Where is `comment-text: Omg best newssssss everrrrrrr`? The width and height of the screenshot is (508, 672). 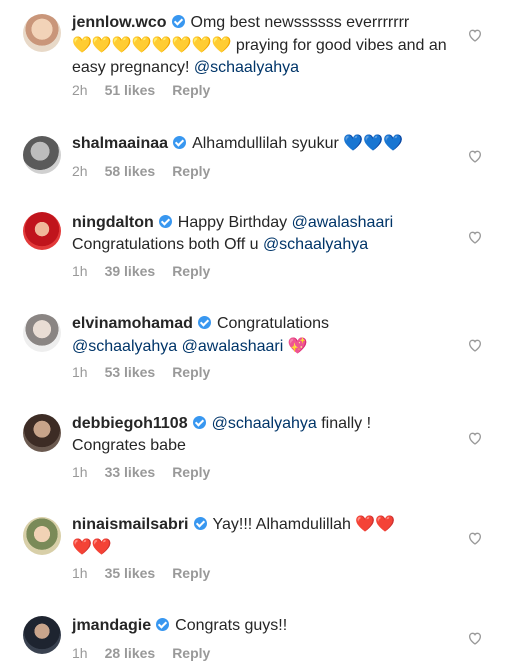
comment-text: Omg best newssssss everrrrrrr is located at coordinates (300, 22).